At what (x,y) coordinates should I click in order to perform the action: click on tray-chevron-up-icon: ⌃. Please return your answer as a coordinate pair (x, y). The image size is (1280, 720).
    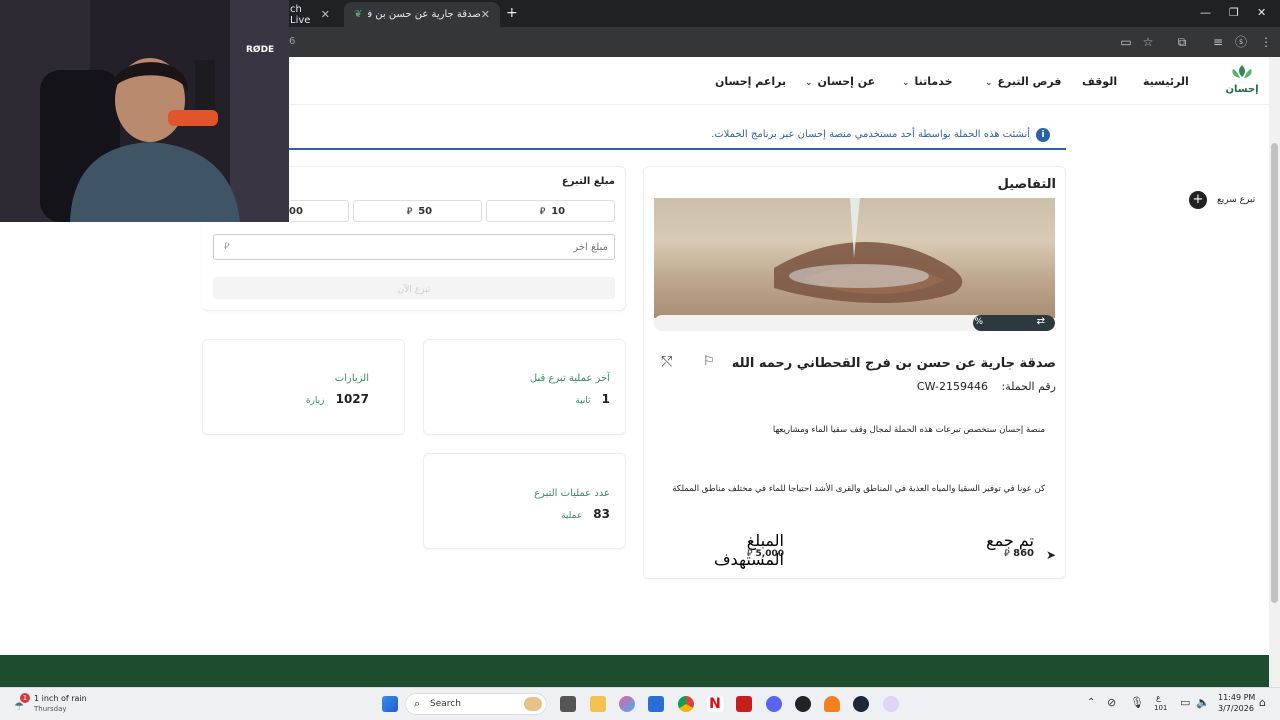
    Looking at the image, I should click on (1091, 702).